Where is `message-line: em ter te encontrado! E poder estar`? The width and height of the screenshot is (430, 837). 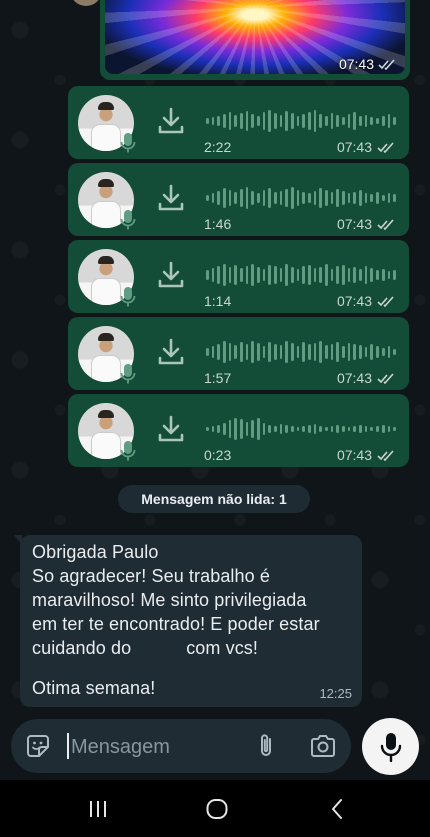 message-line: em ter te encontrado! E poder estar is located at coordinates (176, 624).